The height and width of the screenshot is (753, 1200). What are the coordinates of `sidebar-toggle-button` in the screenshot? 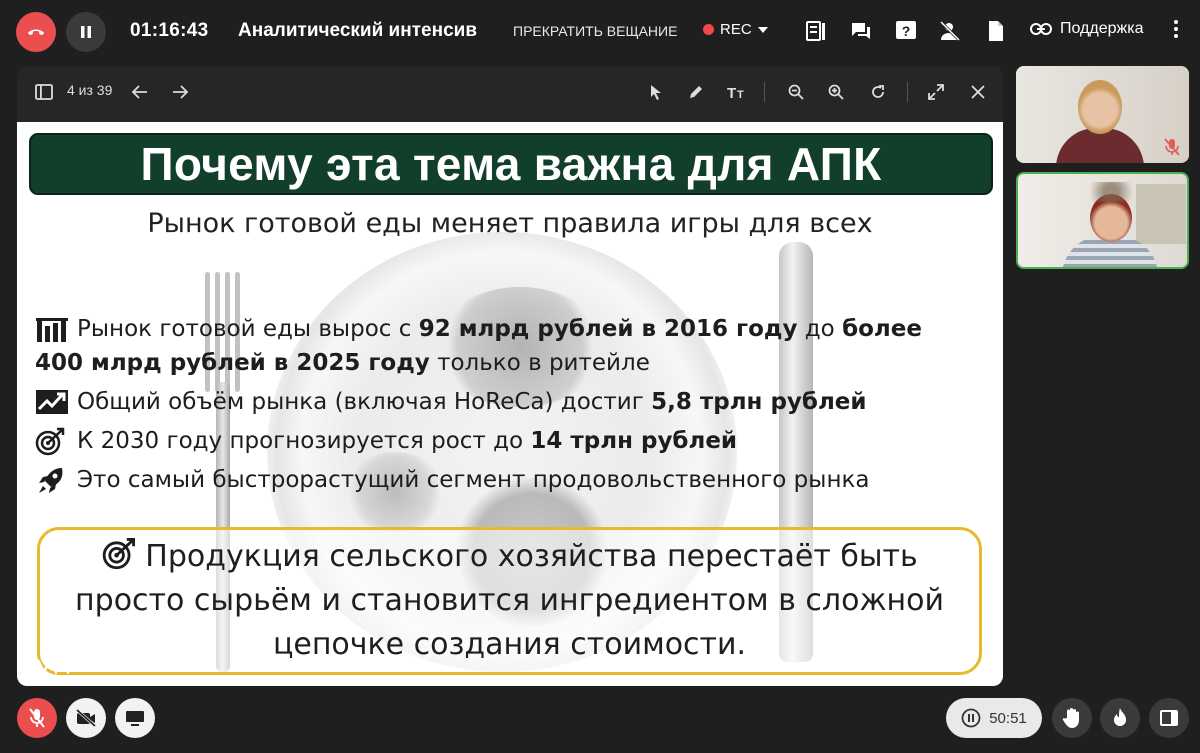 It's located at (44, 92).